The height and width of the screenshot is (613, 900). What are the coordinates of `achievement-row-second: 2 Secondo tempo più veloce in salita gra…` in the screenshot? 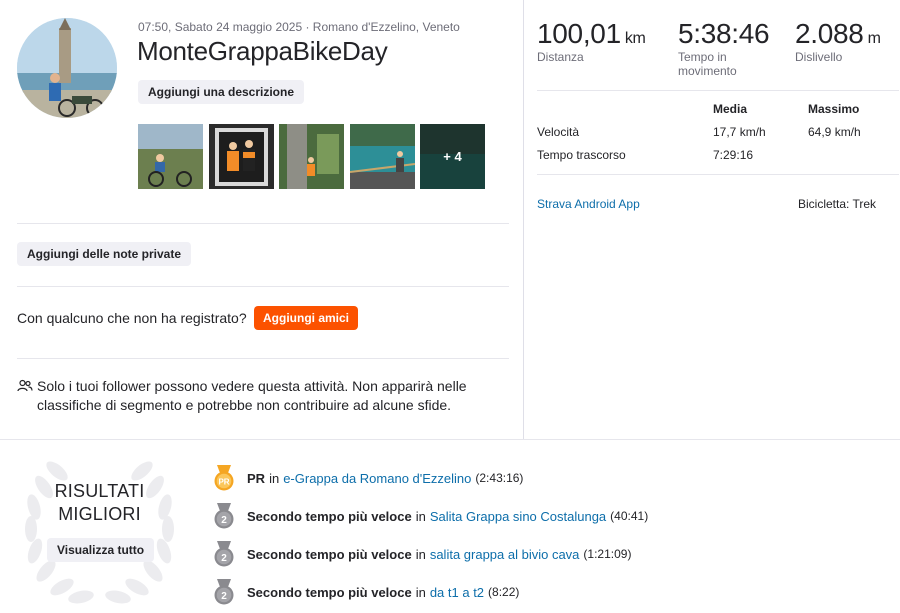 It's located at (422, 554).